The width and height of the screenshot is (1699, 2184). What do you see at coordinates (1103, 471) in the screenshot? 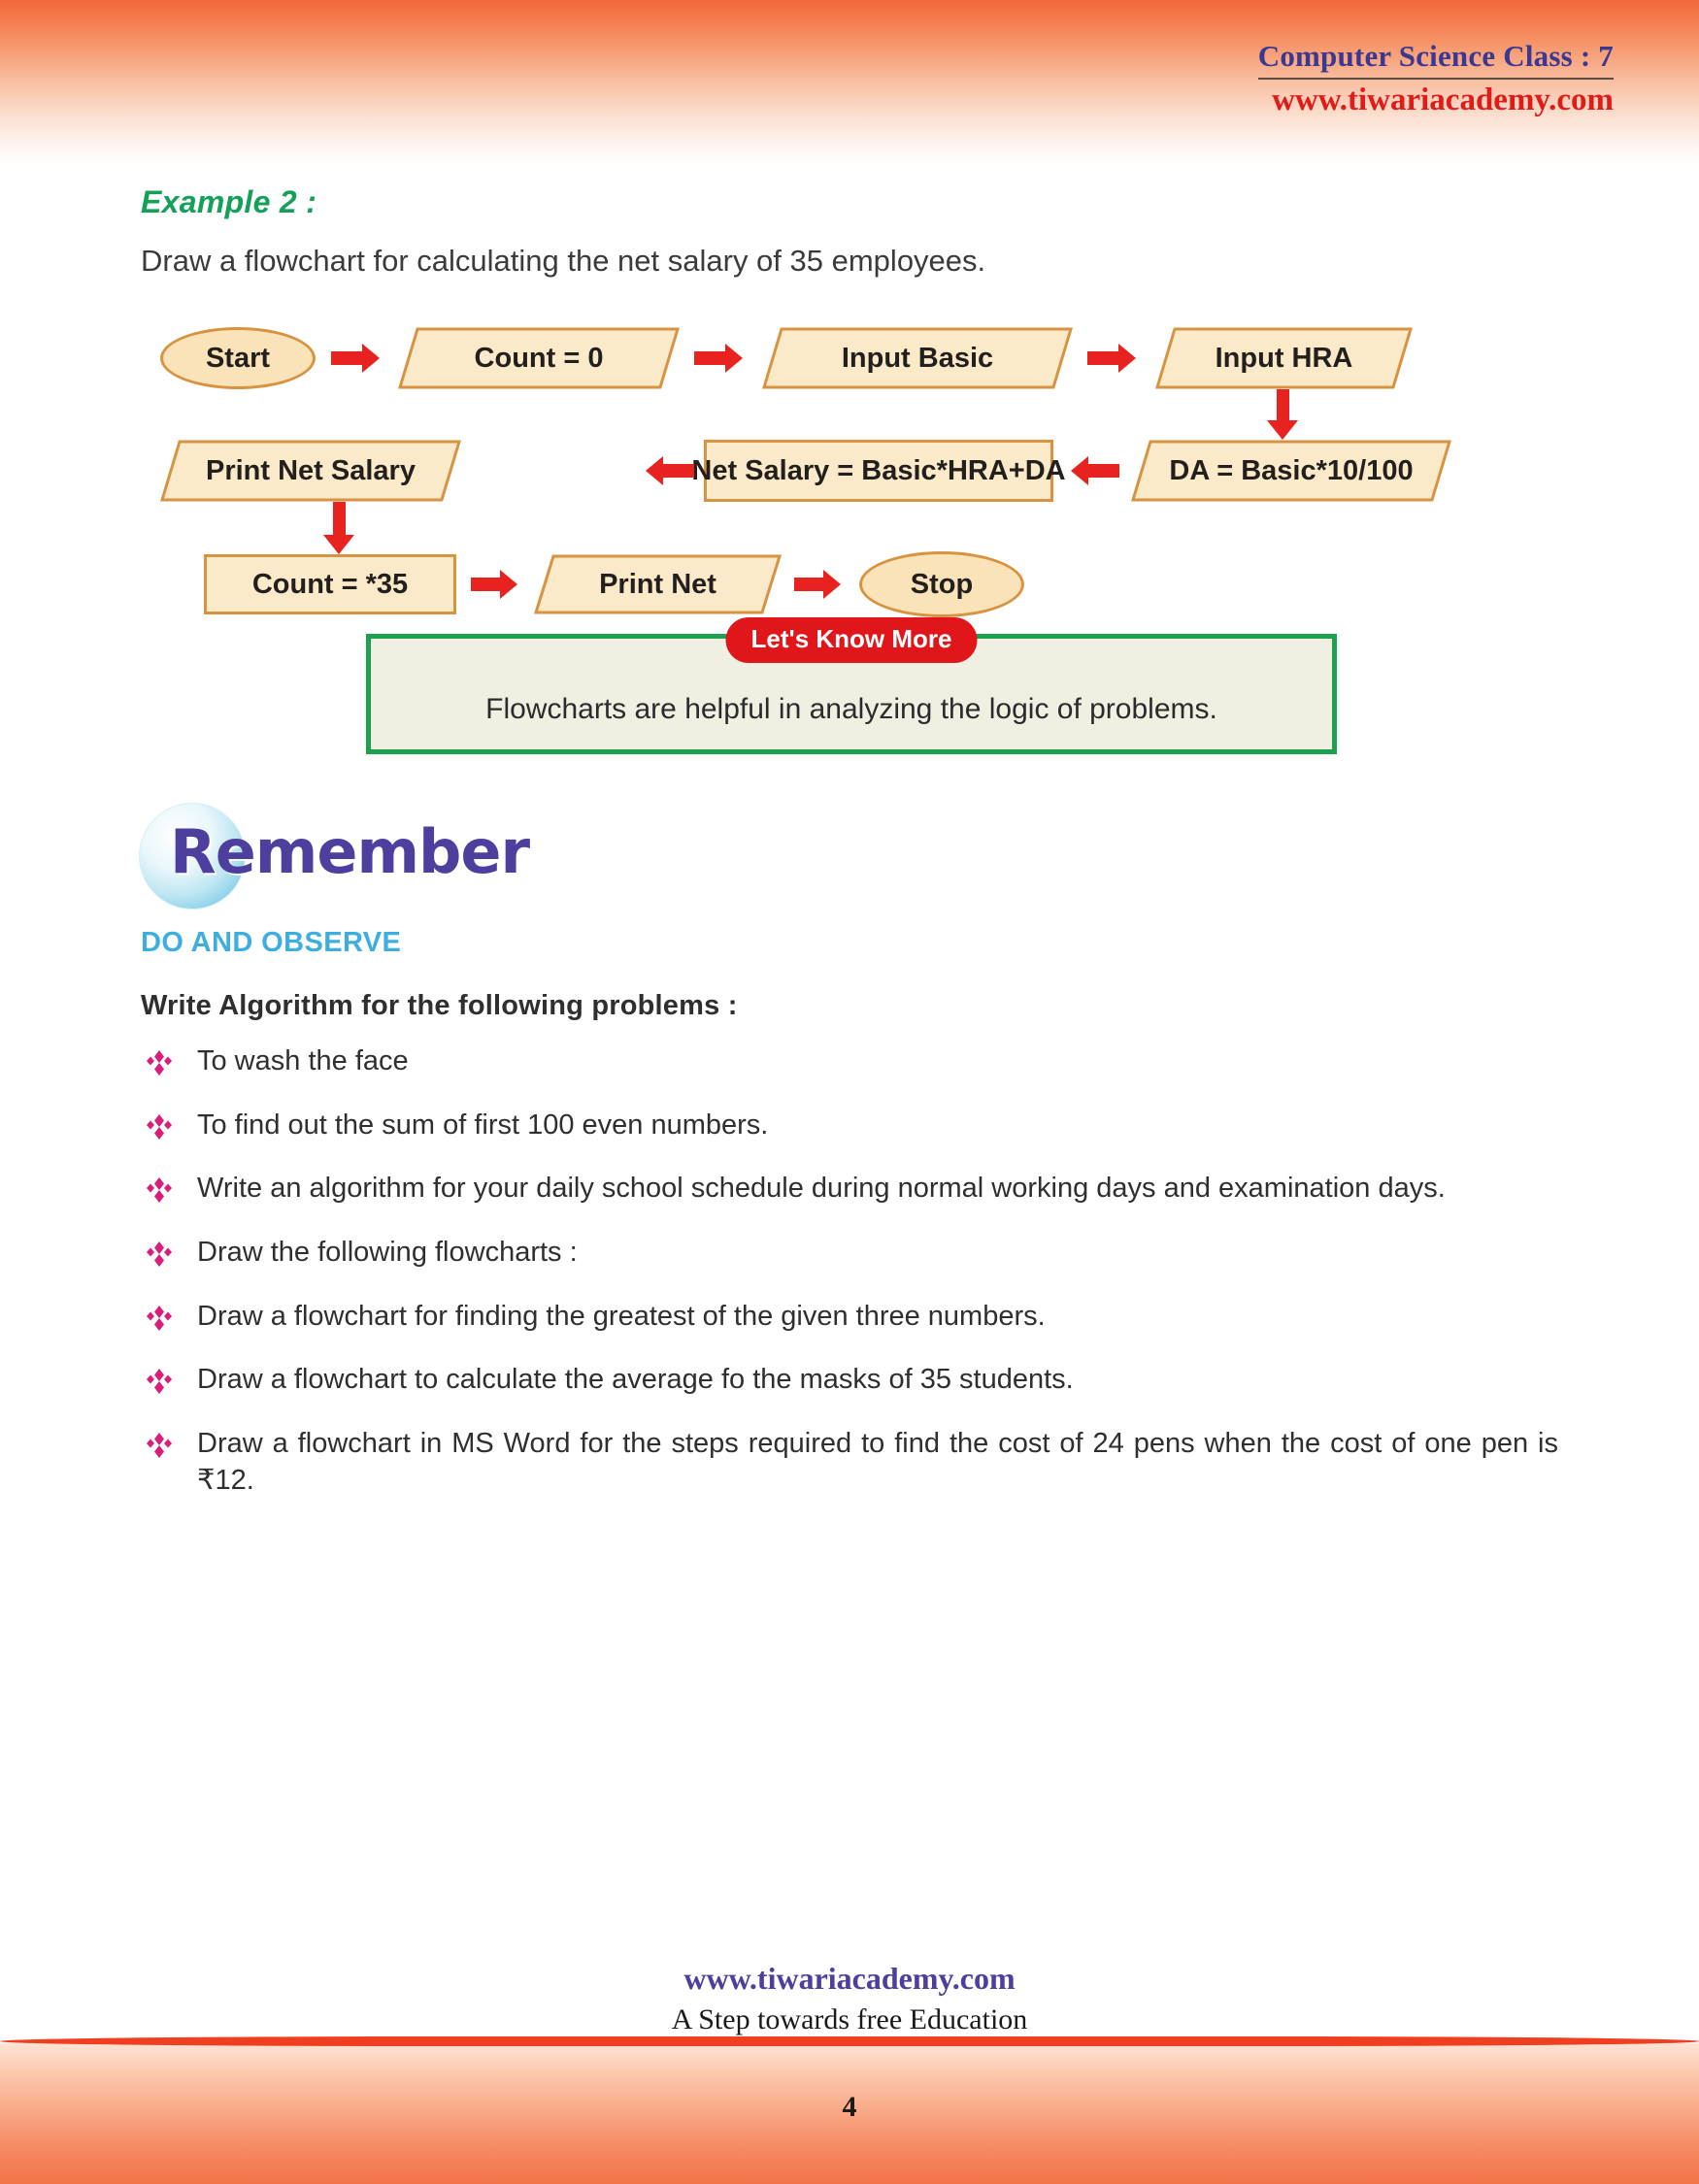
I see `flow-arrow-da-to-netsalary` at bounding box center [1103, 471].